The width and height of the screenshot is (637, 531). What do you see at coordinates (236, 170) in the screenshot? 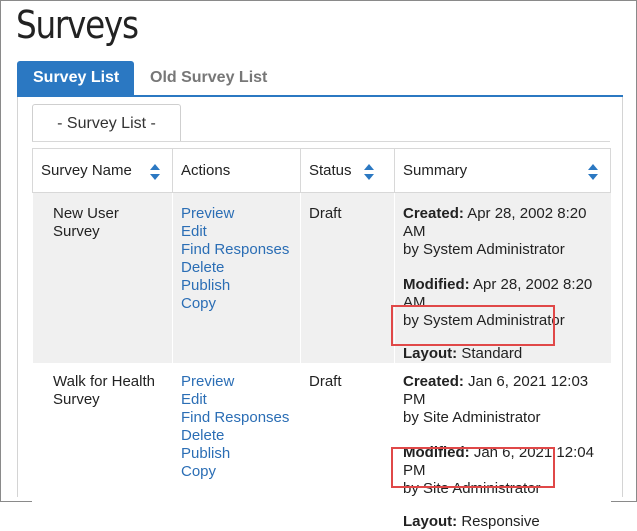
I see `column-header-actions: Actions` at bounding box center [236, 170].